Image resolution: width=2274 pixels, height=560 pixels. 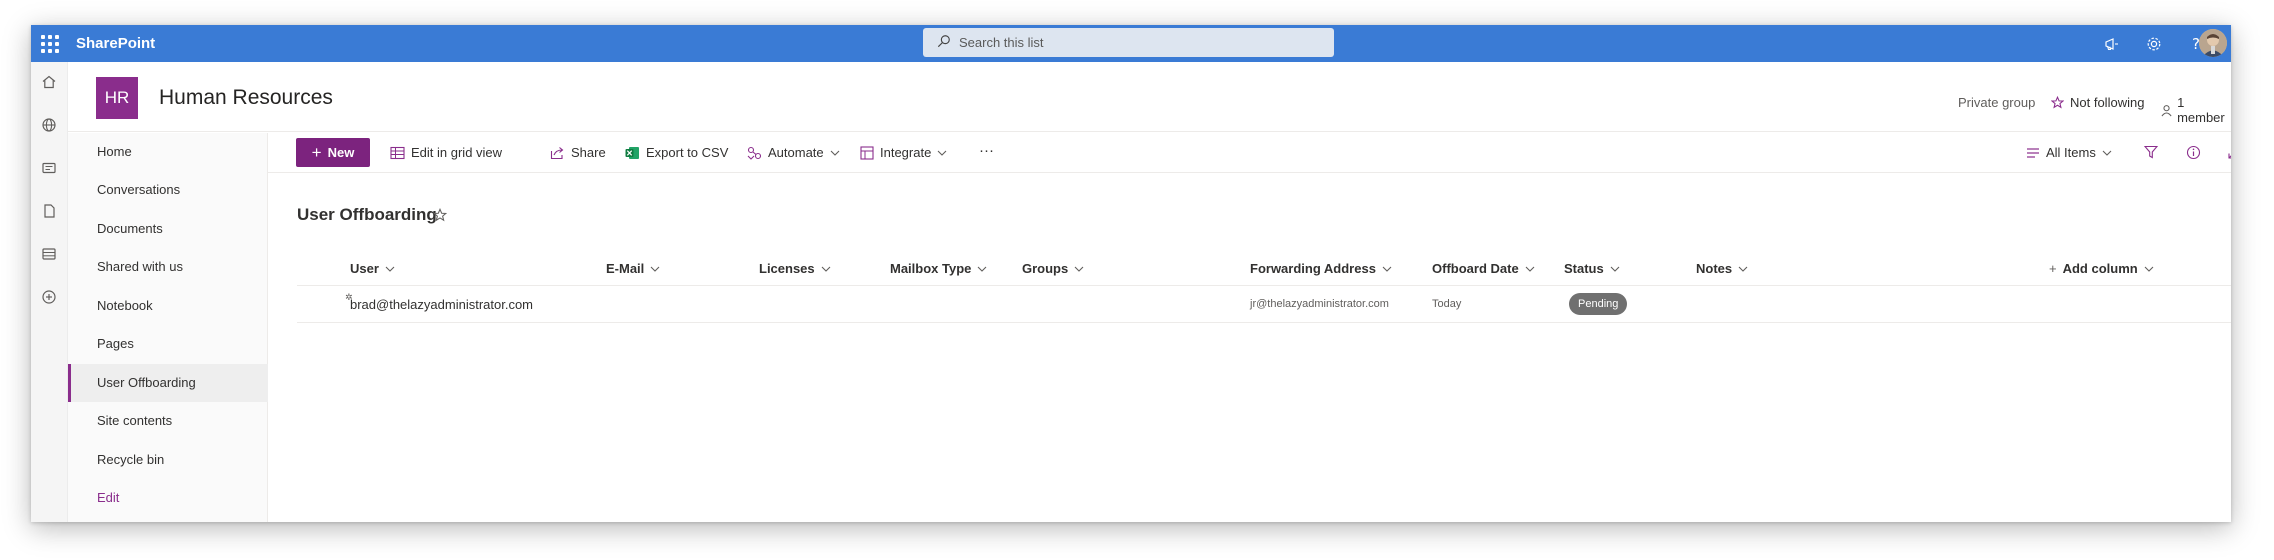 What do you see at coordinates (441, 304) in the screenshot?
I see `cell-user: brad@thelazyadministrator.com` at bounding box center [441, 304].